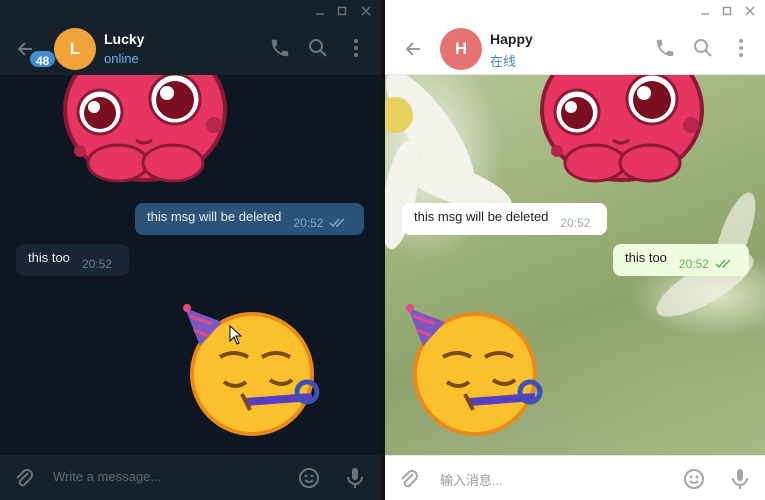  What do you see at coordinates (236, 335) in the screenshot?
I see `mouse-cursor-icon` at bounding box center [236, 335].